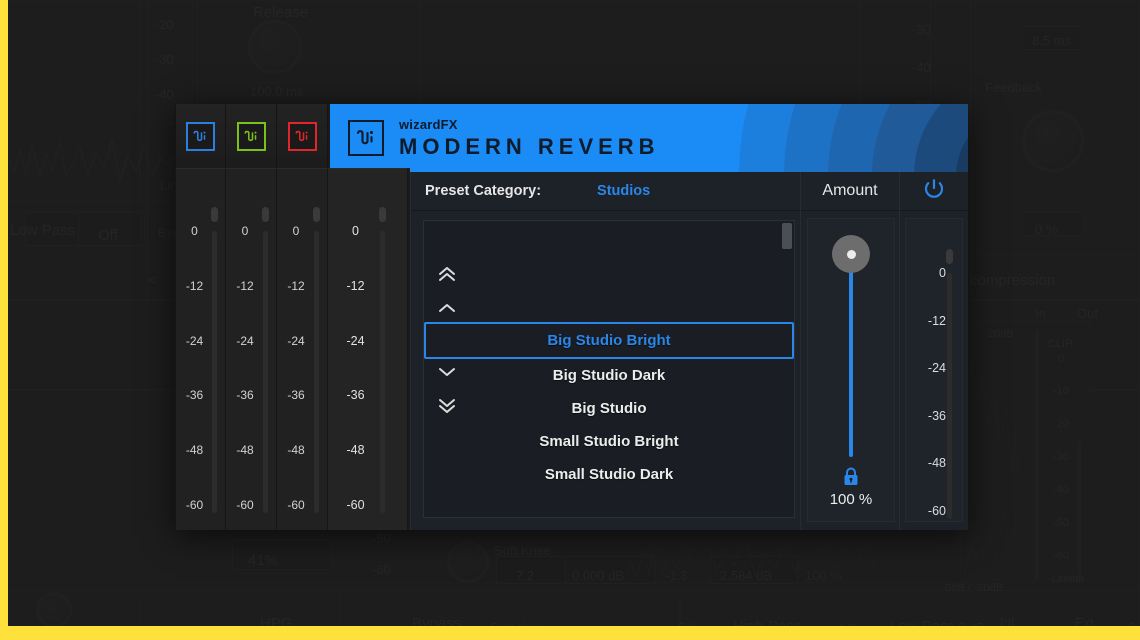 The width and height of the screenshot is (1140, 640). What do you see at coordinates (381, 569) in the screenshot?
I see `bg-label: -60` at bounding box center [381, 569].